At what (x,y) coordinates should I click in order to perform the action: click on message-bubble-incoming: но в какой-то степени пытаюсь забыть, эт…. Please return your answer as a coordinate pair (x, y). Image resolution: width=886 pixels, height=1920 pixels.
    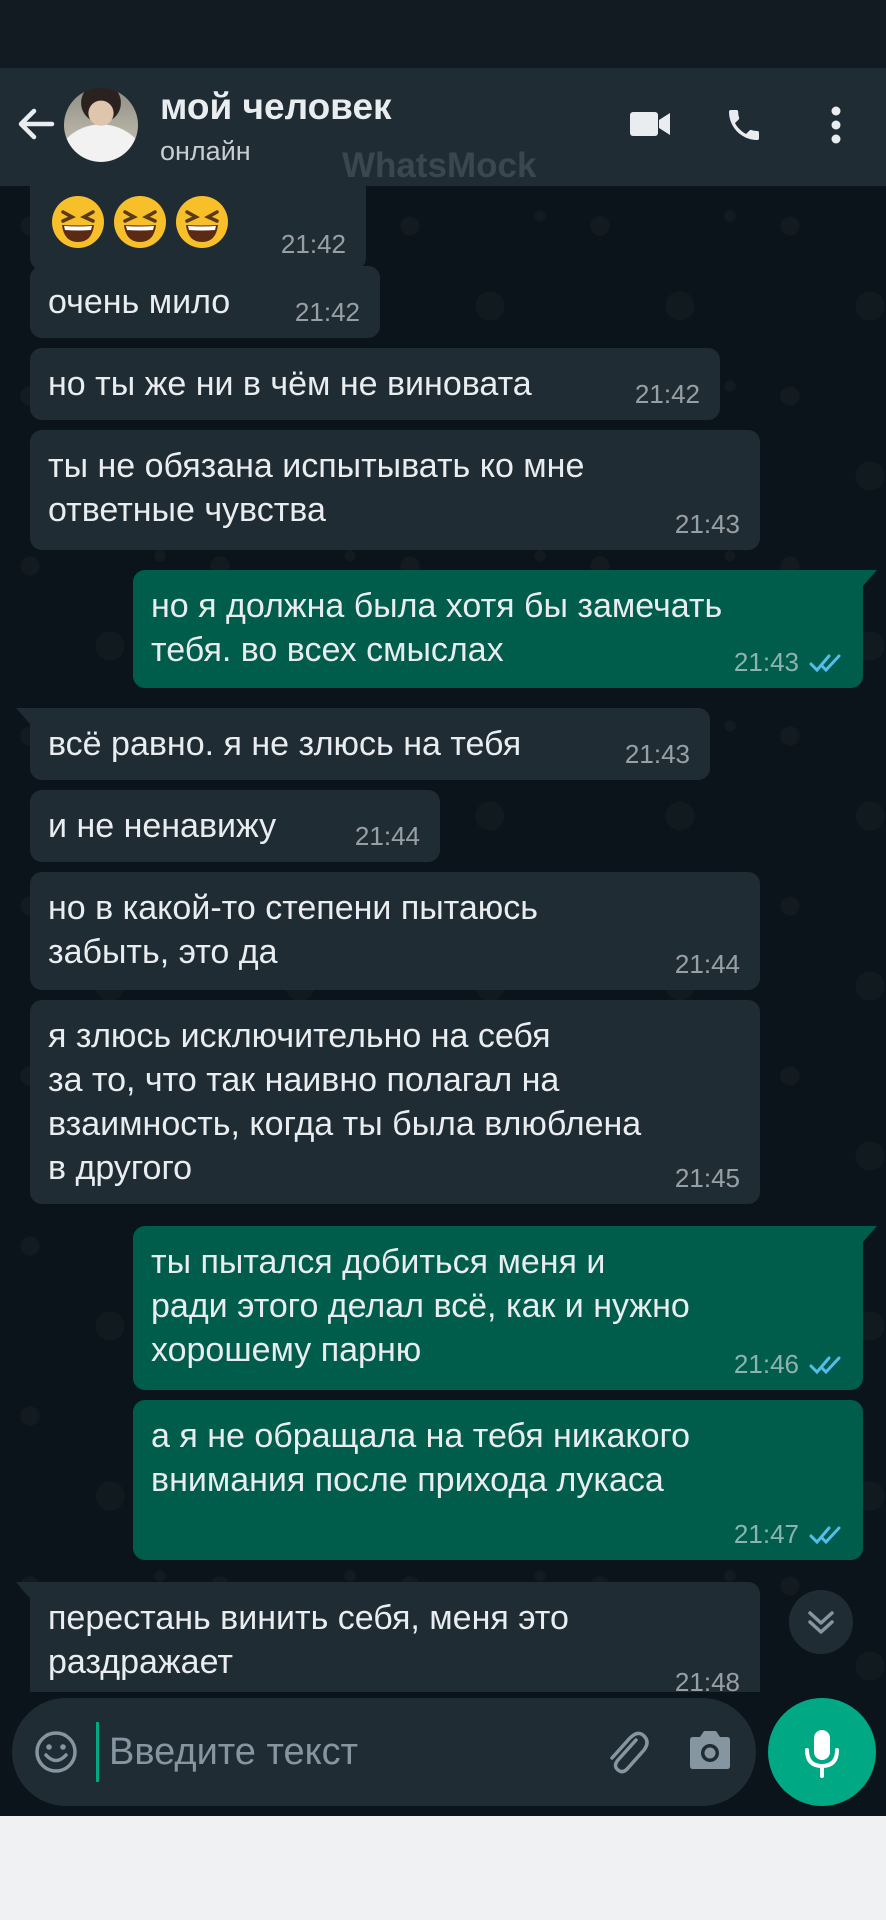
    Looking at the image, I should click on (395, 931).